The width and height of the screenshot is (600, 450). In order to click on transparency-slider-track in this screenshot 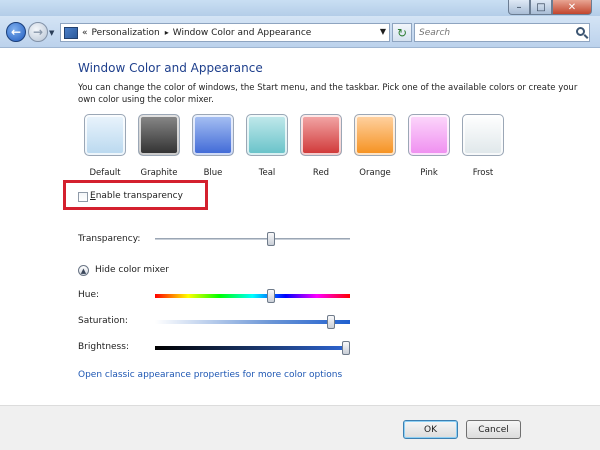, I will do `click(252, 239)`.